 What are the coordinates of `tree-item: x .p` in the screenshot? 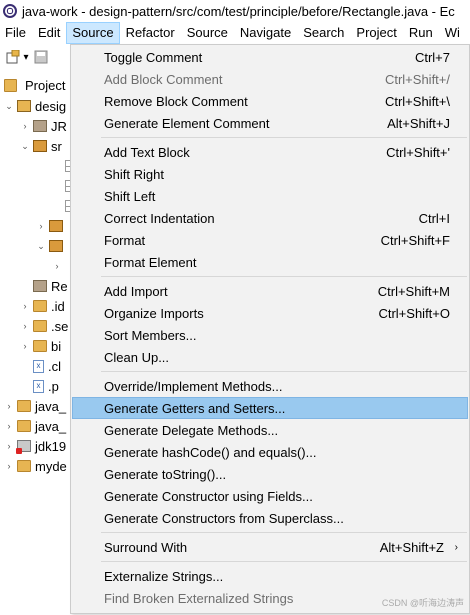 It's located at (39, 386).